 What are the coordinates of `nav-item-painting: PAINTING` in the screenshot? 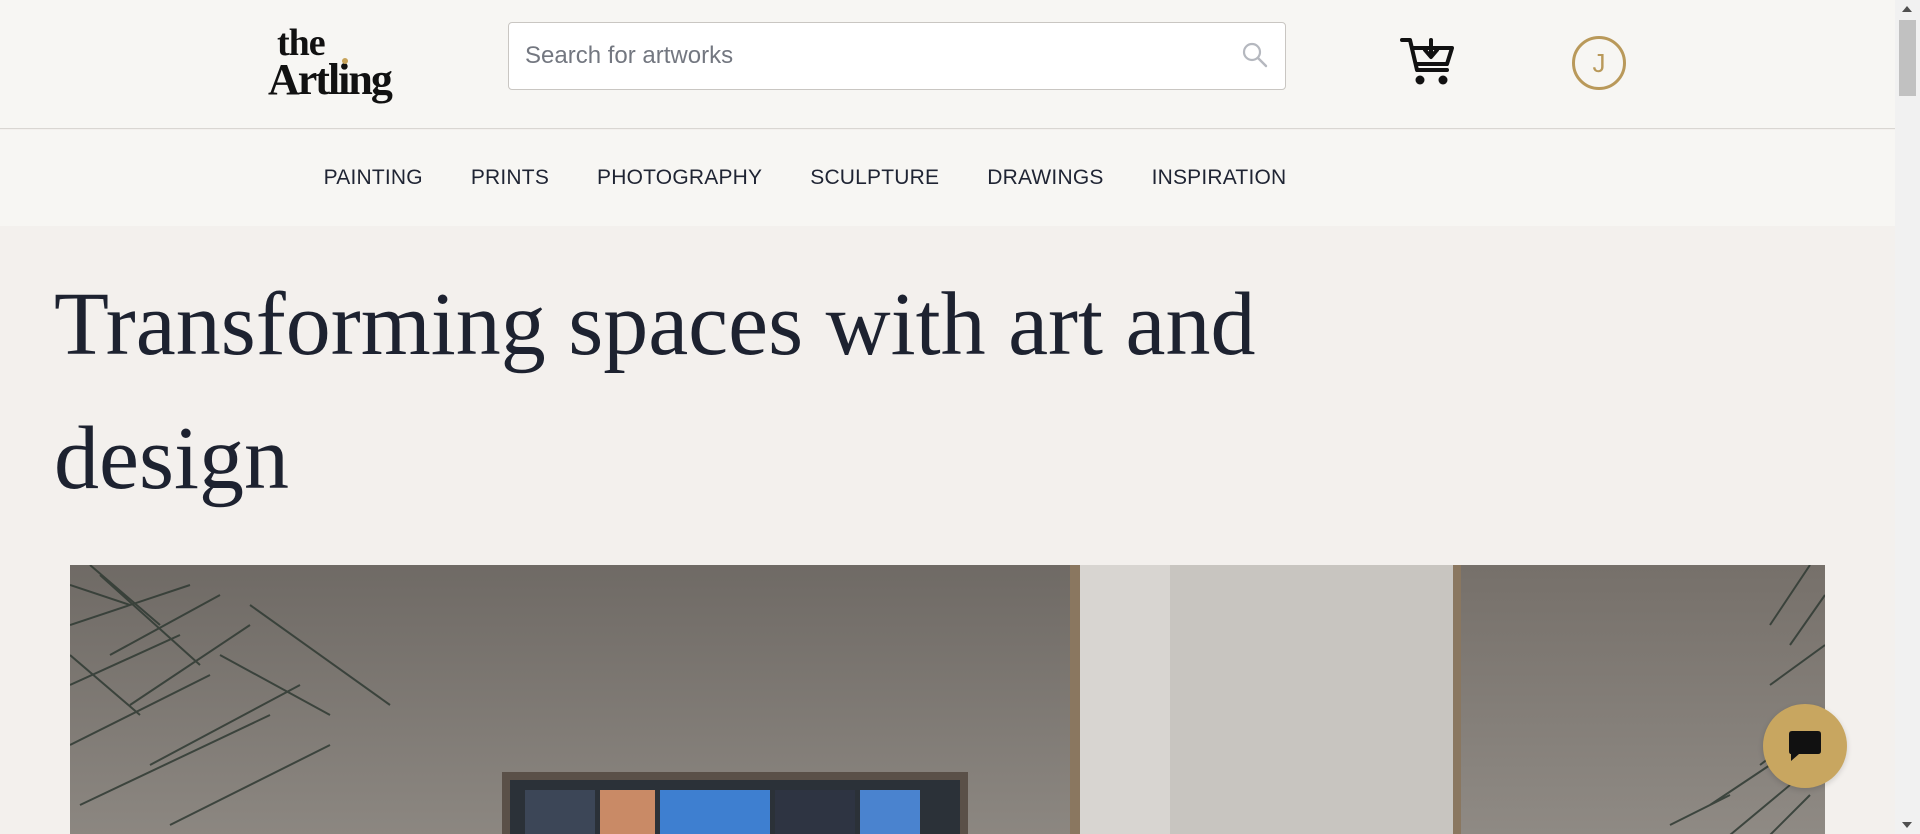 It's located at (373, 178).